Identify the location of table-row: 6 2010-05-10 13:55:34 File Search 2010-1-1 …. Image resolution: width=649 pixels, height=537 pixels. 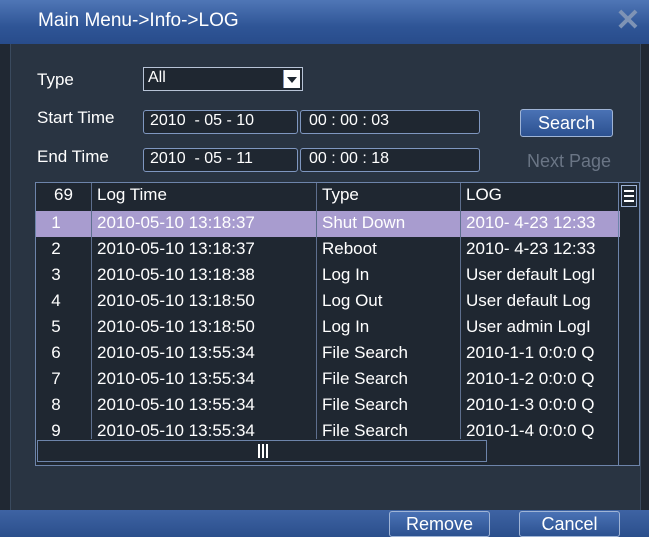
(328, 354).